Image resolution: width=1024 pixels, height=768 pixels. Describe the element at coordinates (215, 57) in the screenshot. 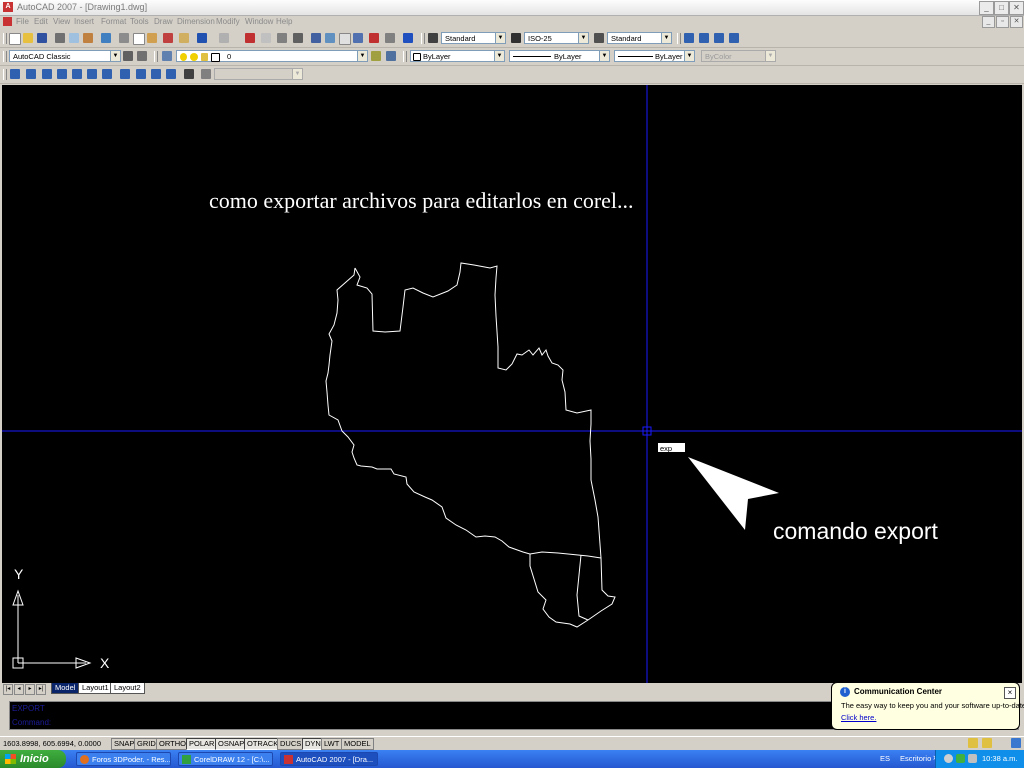

I see `layer-color-icon` at that location.